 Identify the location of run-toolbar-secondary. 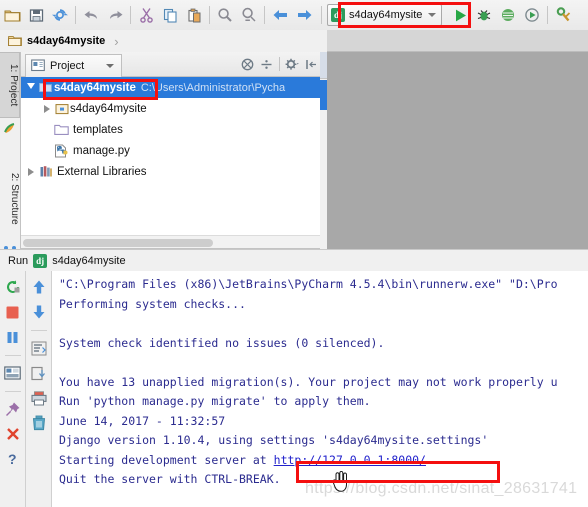
(39, 389).